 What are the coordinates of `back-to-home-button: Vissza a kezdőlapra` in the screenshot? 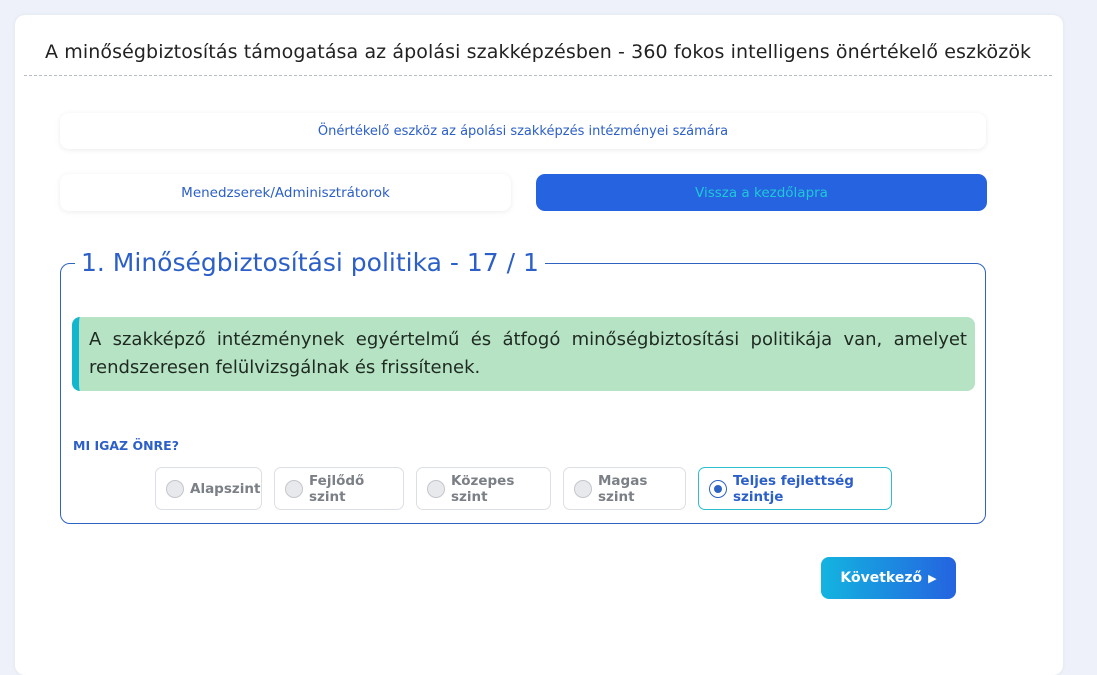 It's located at (761, 192).